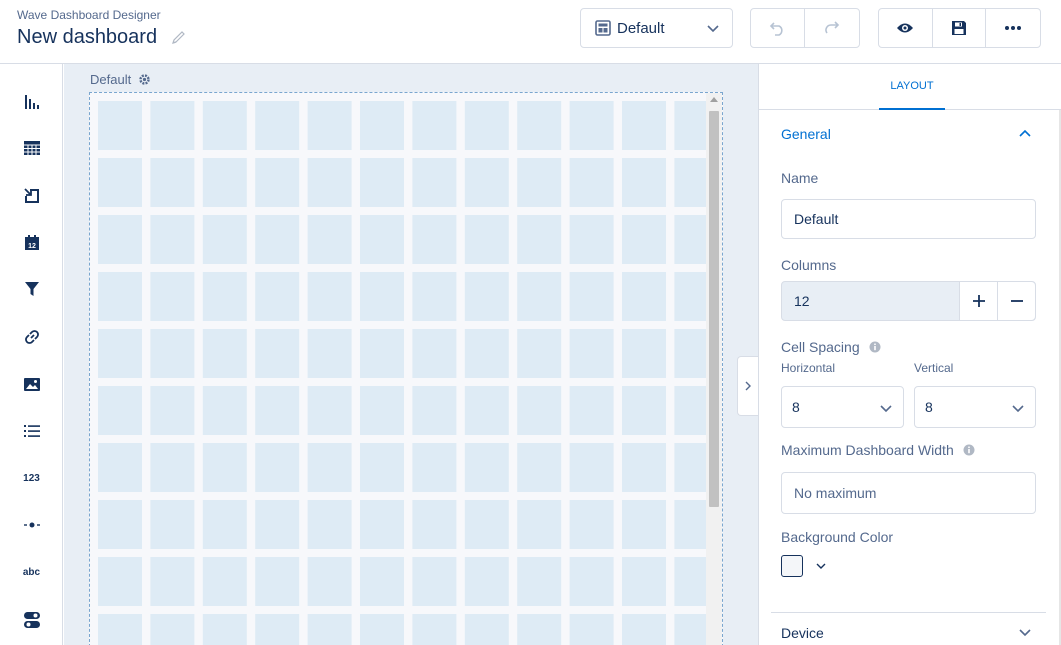 The image size is (1061, 645). I want to click on scroll-thumb, so click(714, 309).